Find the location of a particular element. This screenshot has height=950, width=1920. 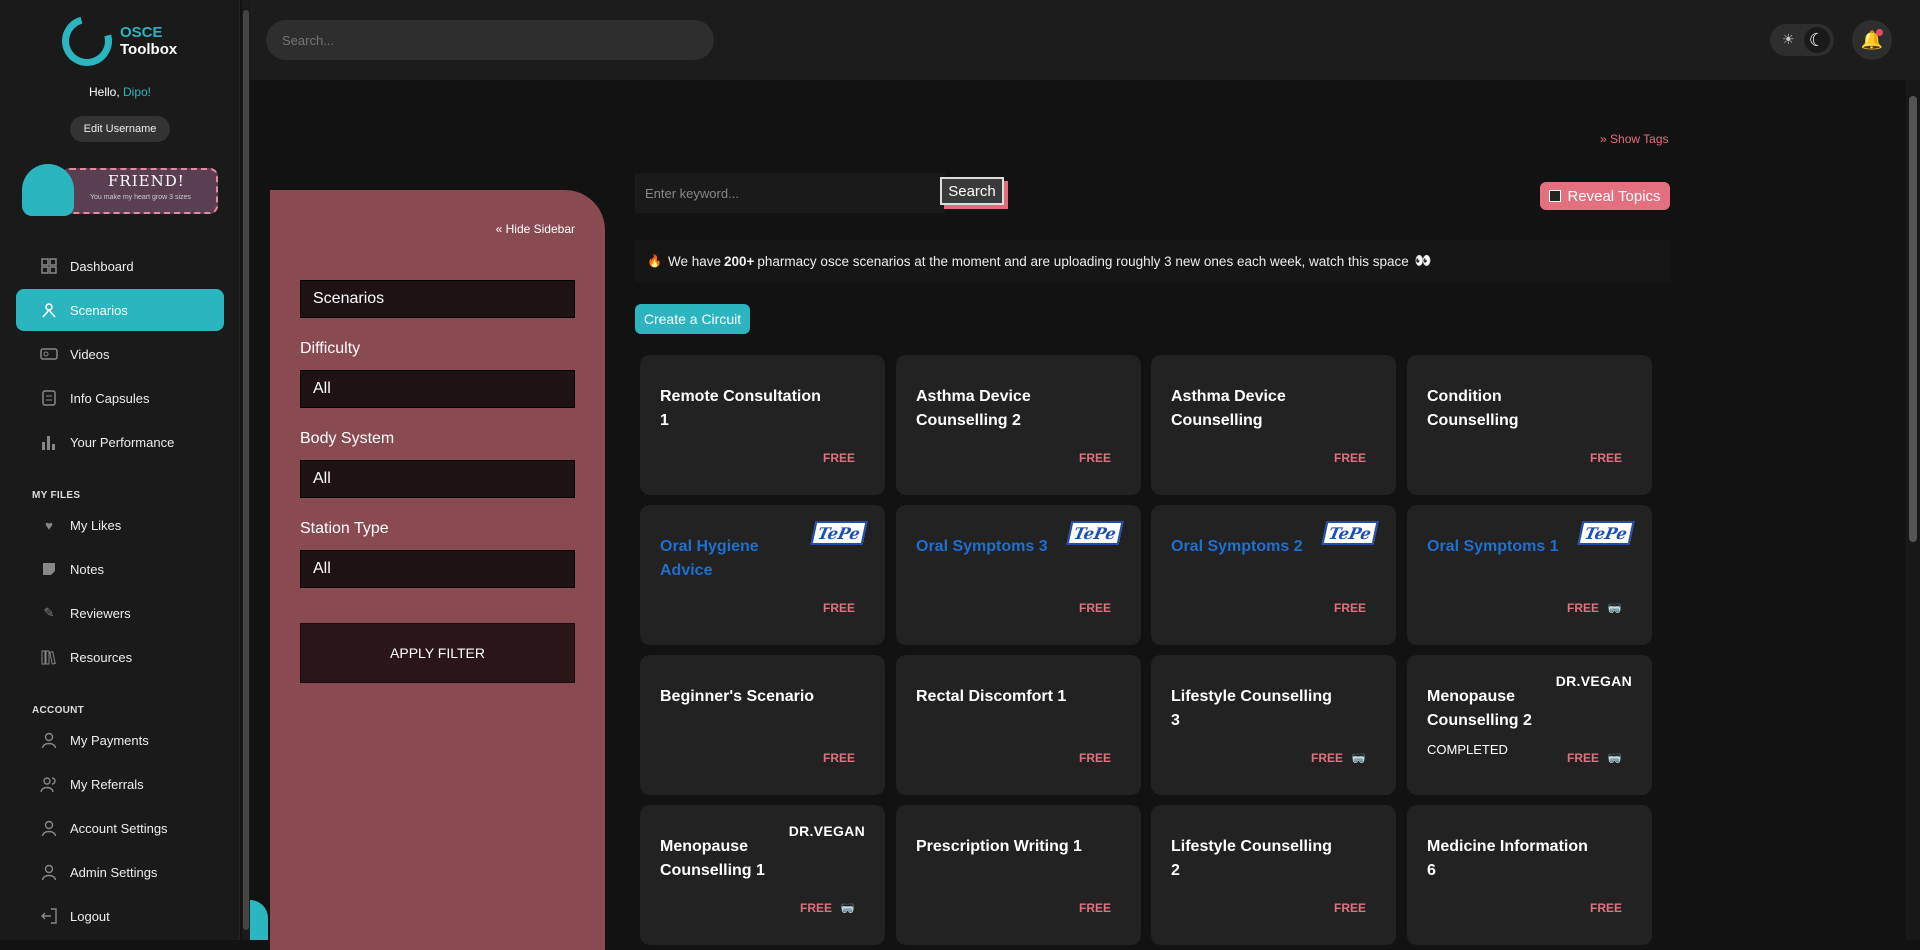

scenario-title: Asthma Device Counselling 2 is located at coordinates (973, 408).